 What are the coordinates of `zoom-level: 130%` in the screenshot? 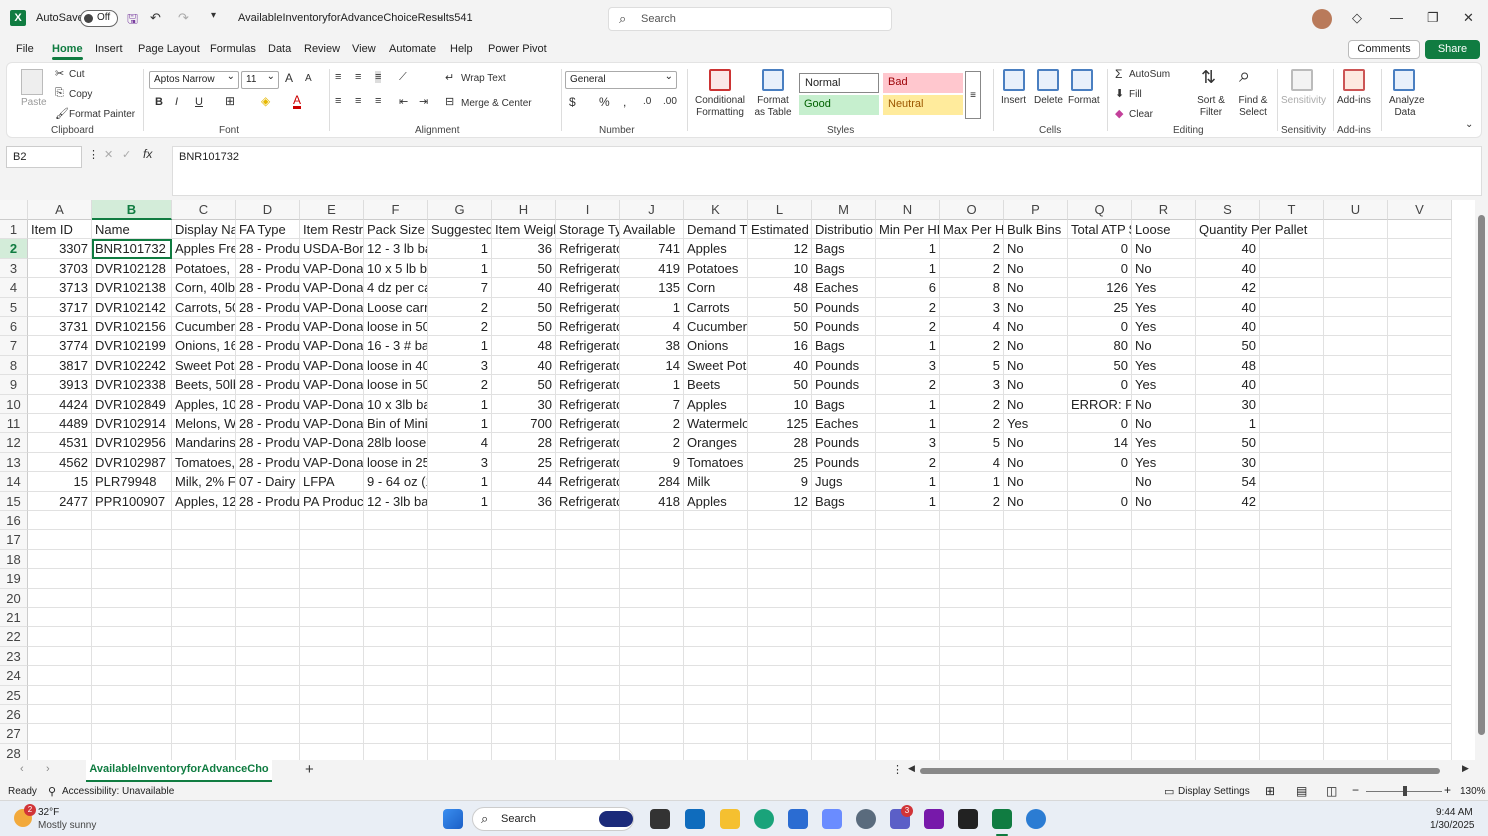 It's located at (1473, 791).